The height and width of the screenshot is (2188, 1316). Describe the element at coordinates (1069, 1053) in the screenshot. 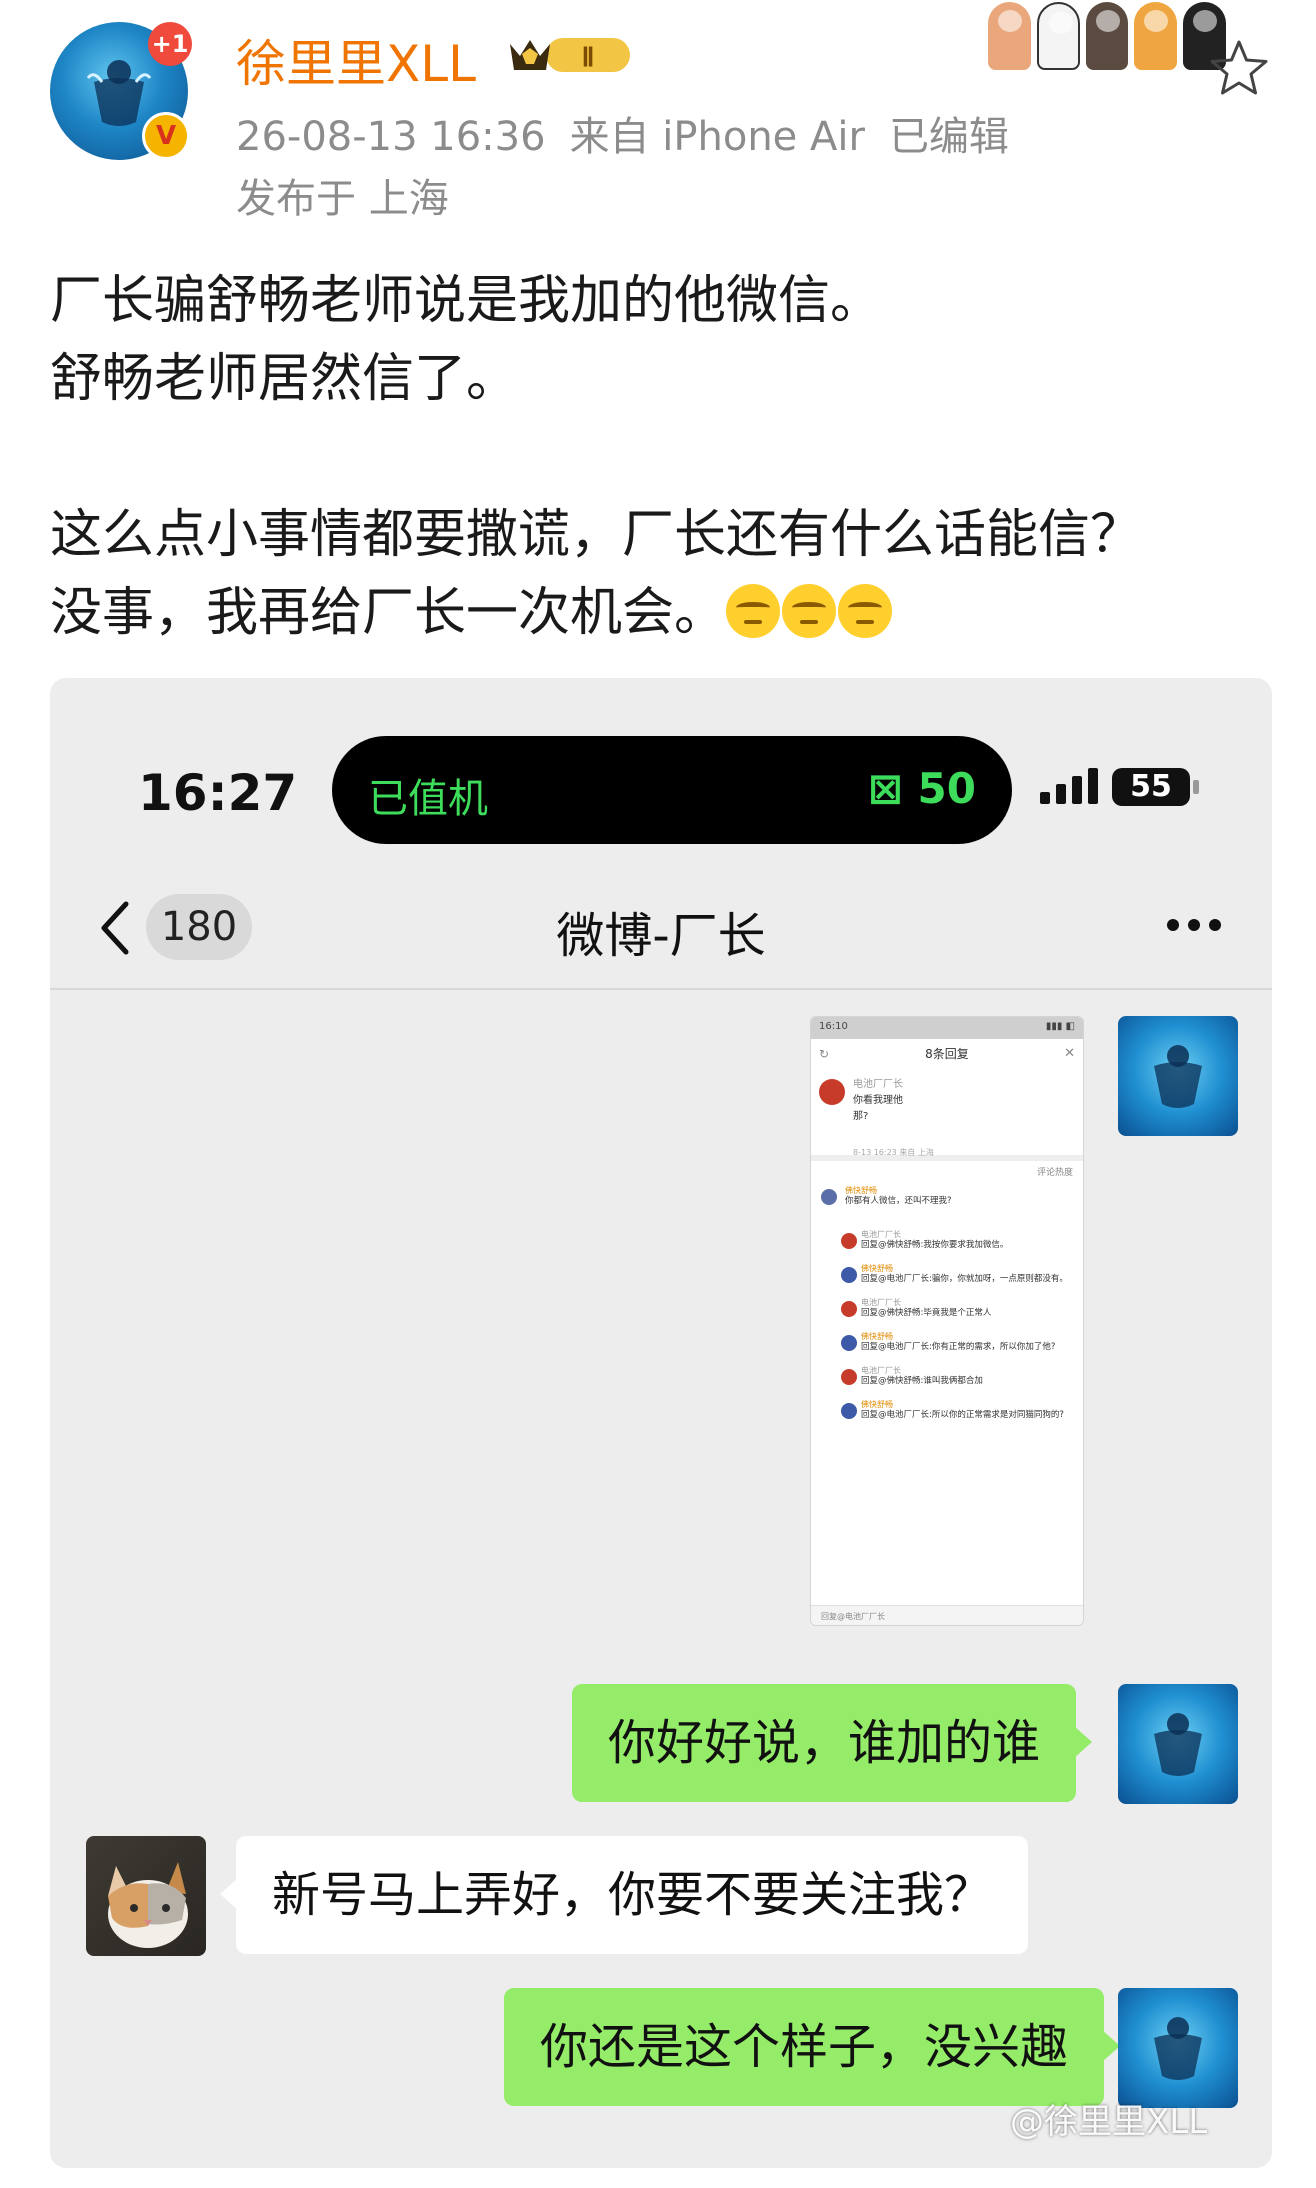

I see `close-icon: ✕` at that location.